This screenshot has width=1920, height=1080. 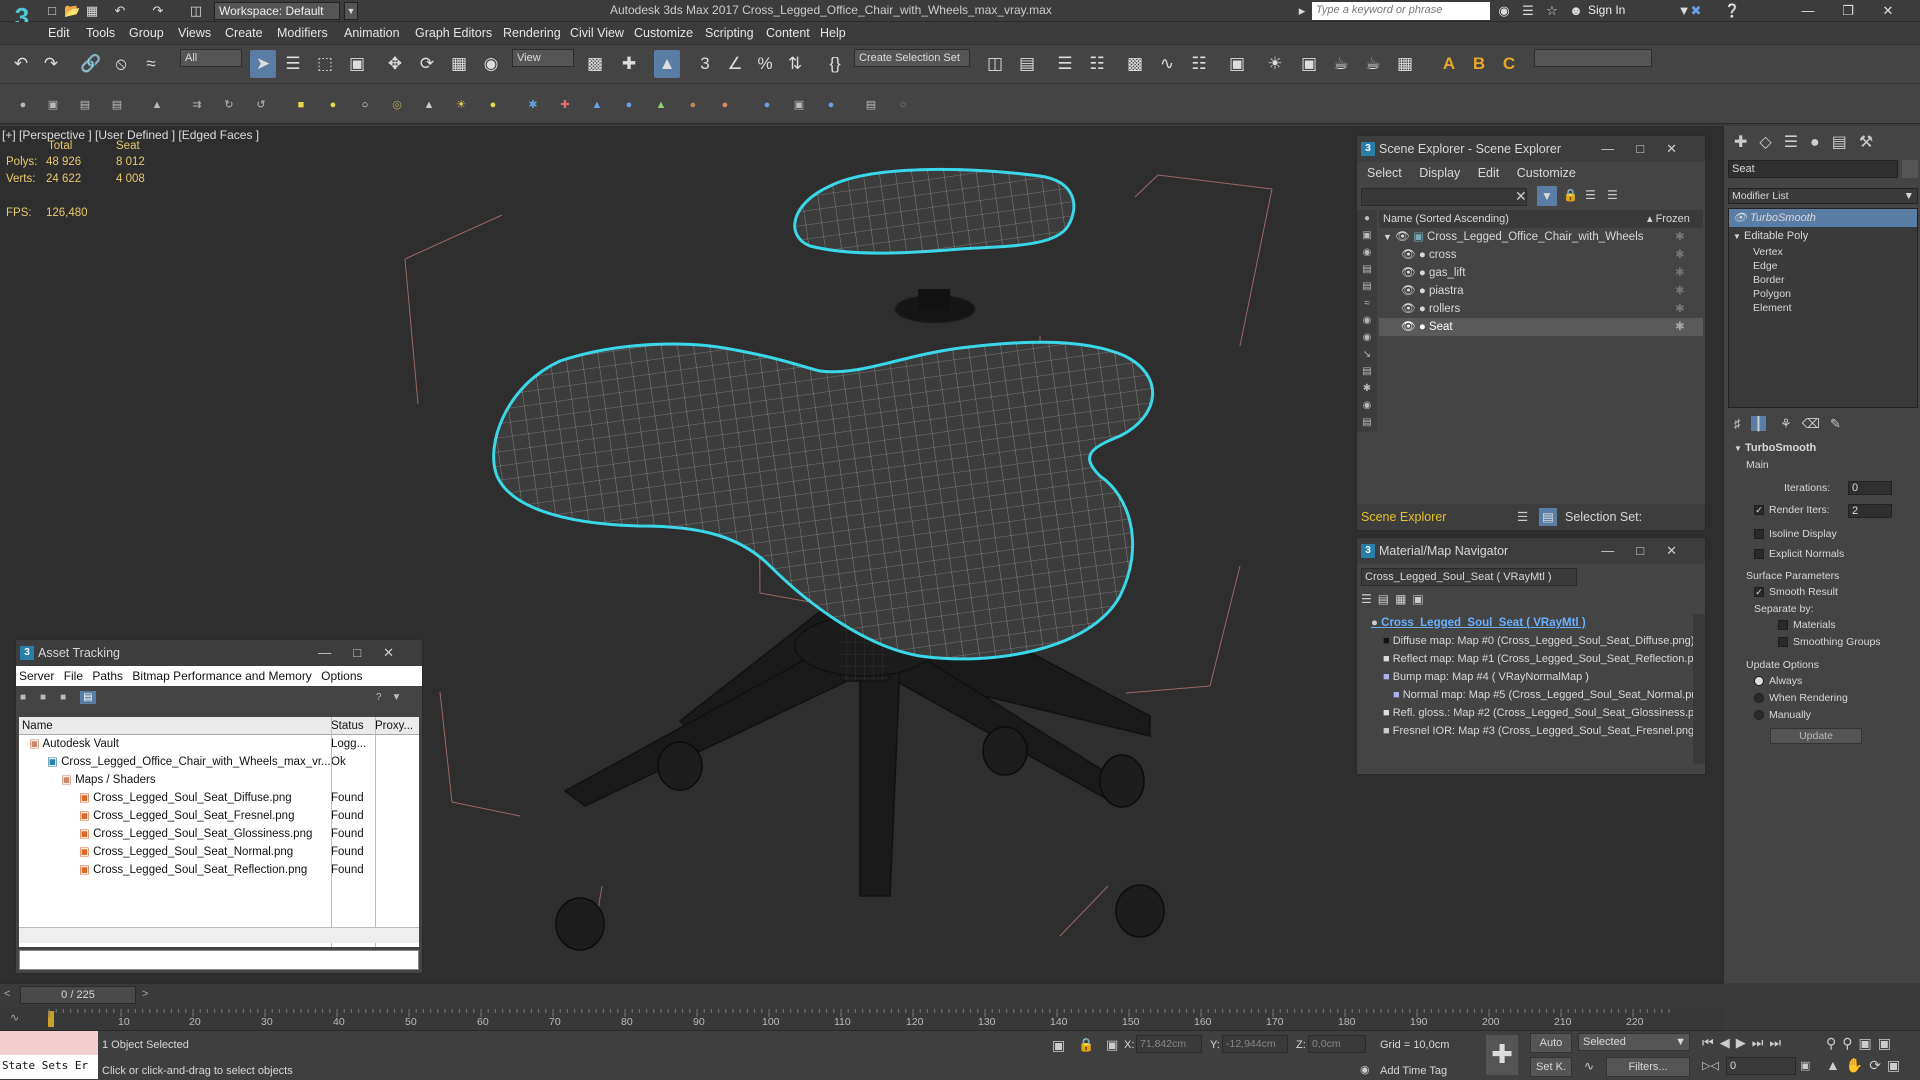 I want to click on menu-edit: Edit, so click(x=59, y=33).